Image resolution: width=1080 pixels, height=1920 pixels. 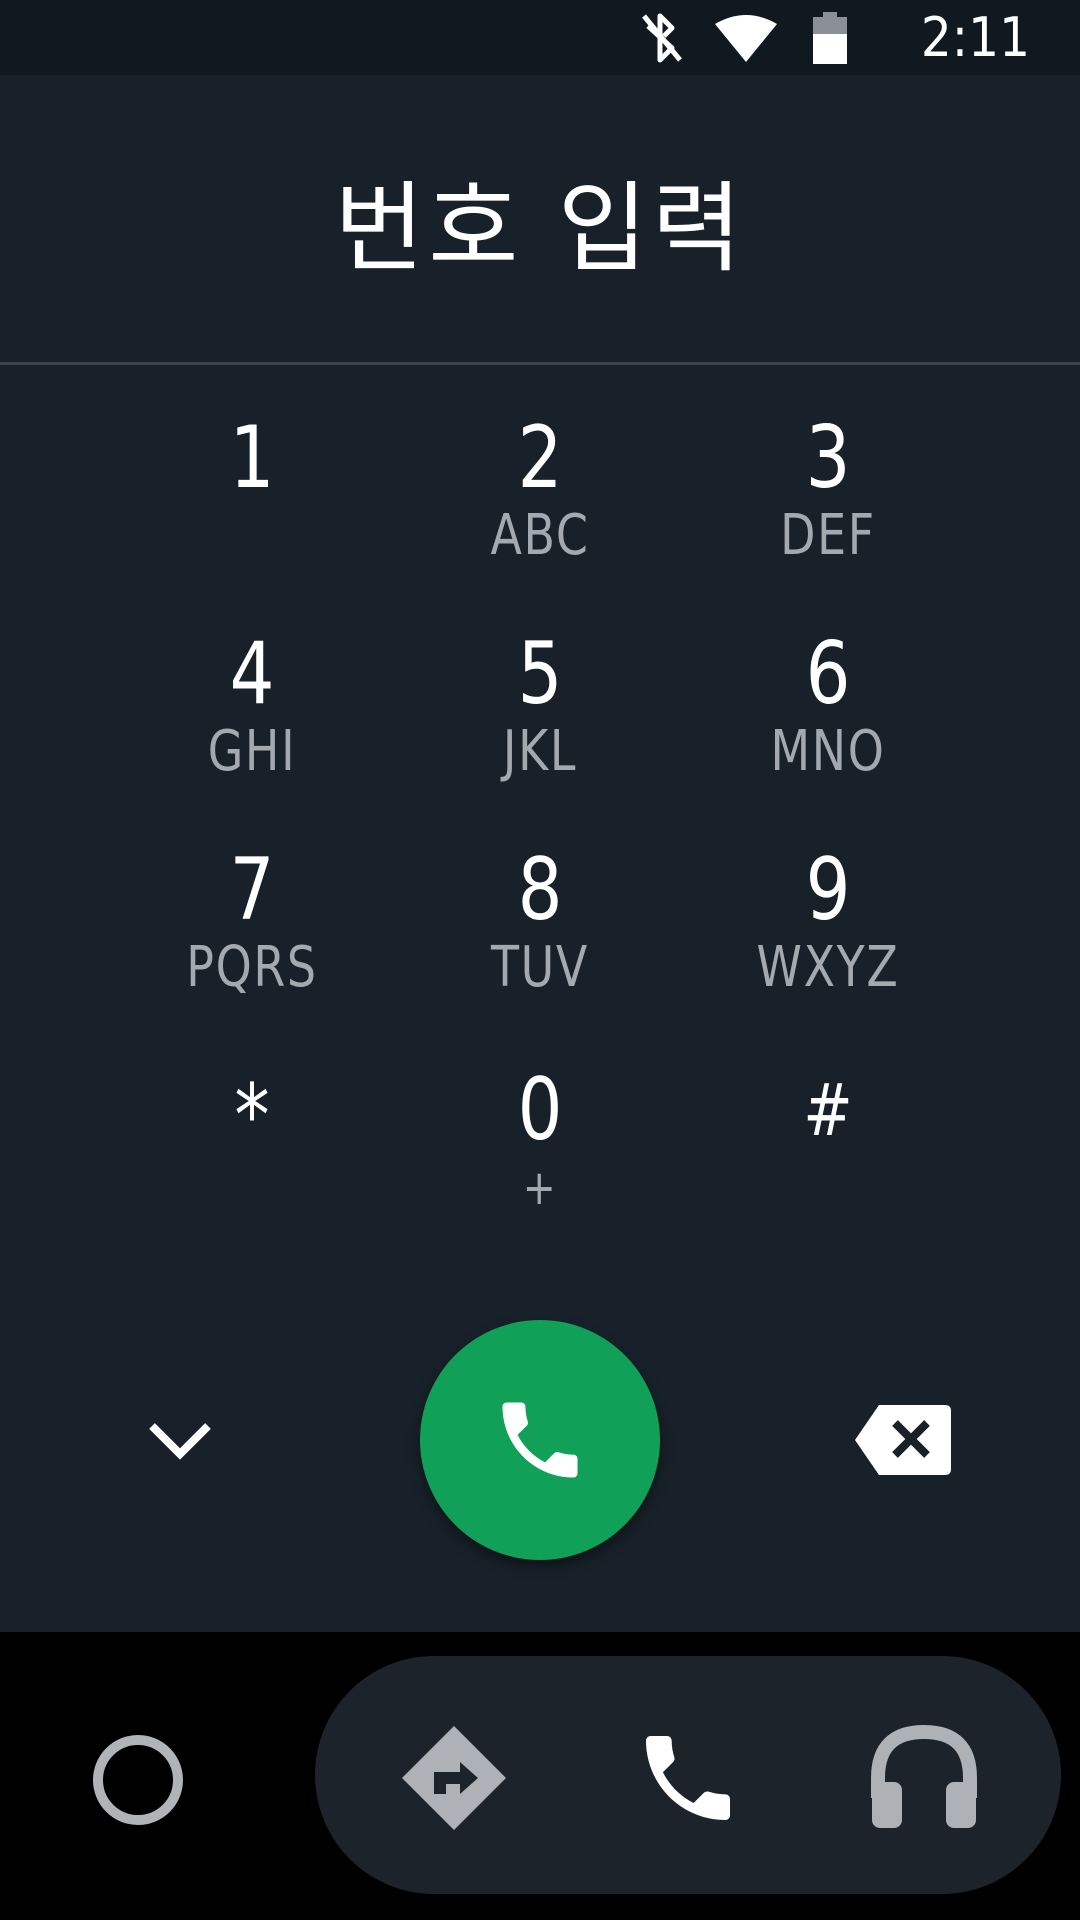 I want to click on key-digit: 4, so click(x=252, y=674).